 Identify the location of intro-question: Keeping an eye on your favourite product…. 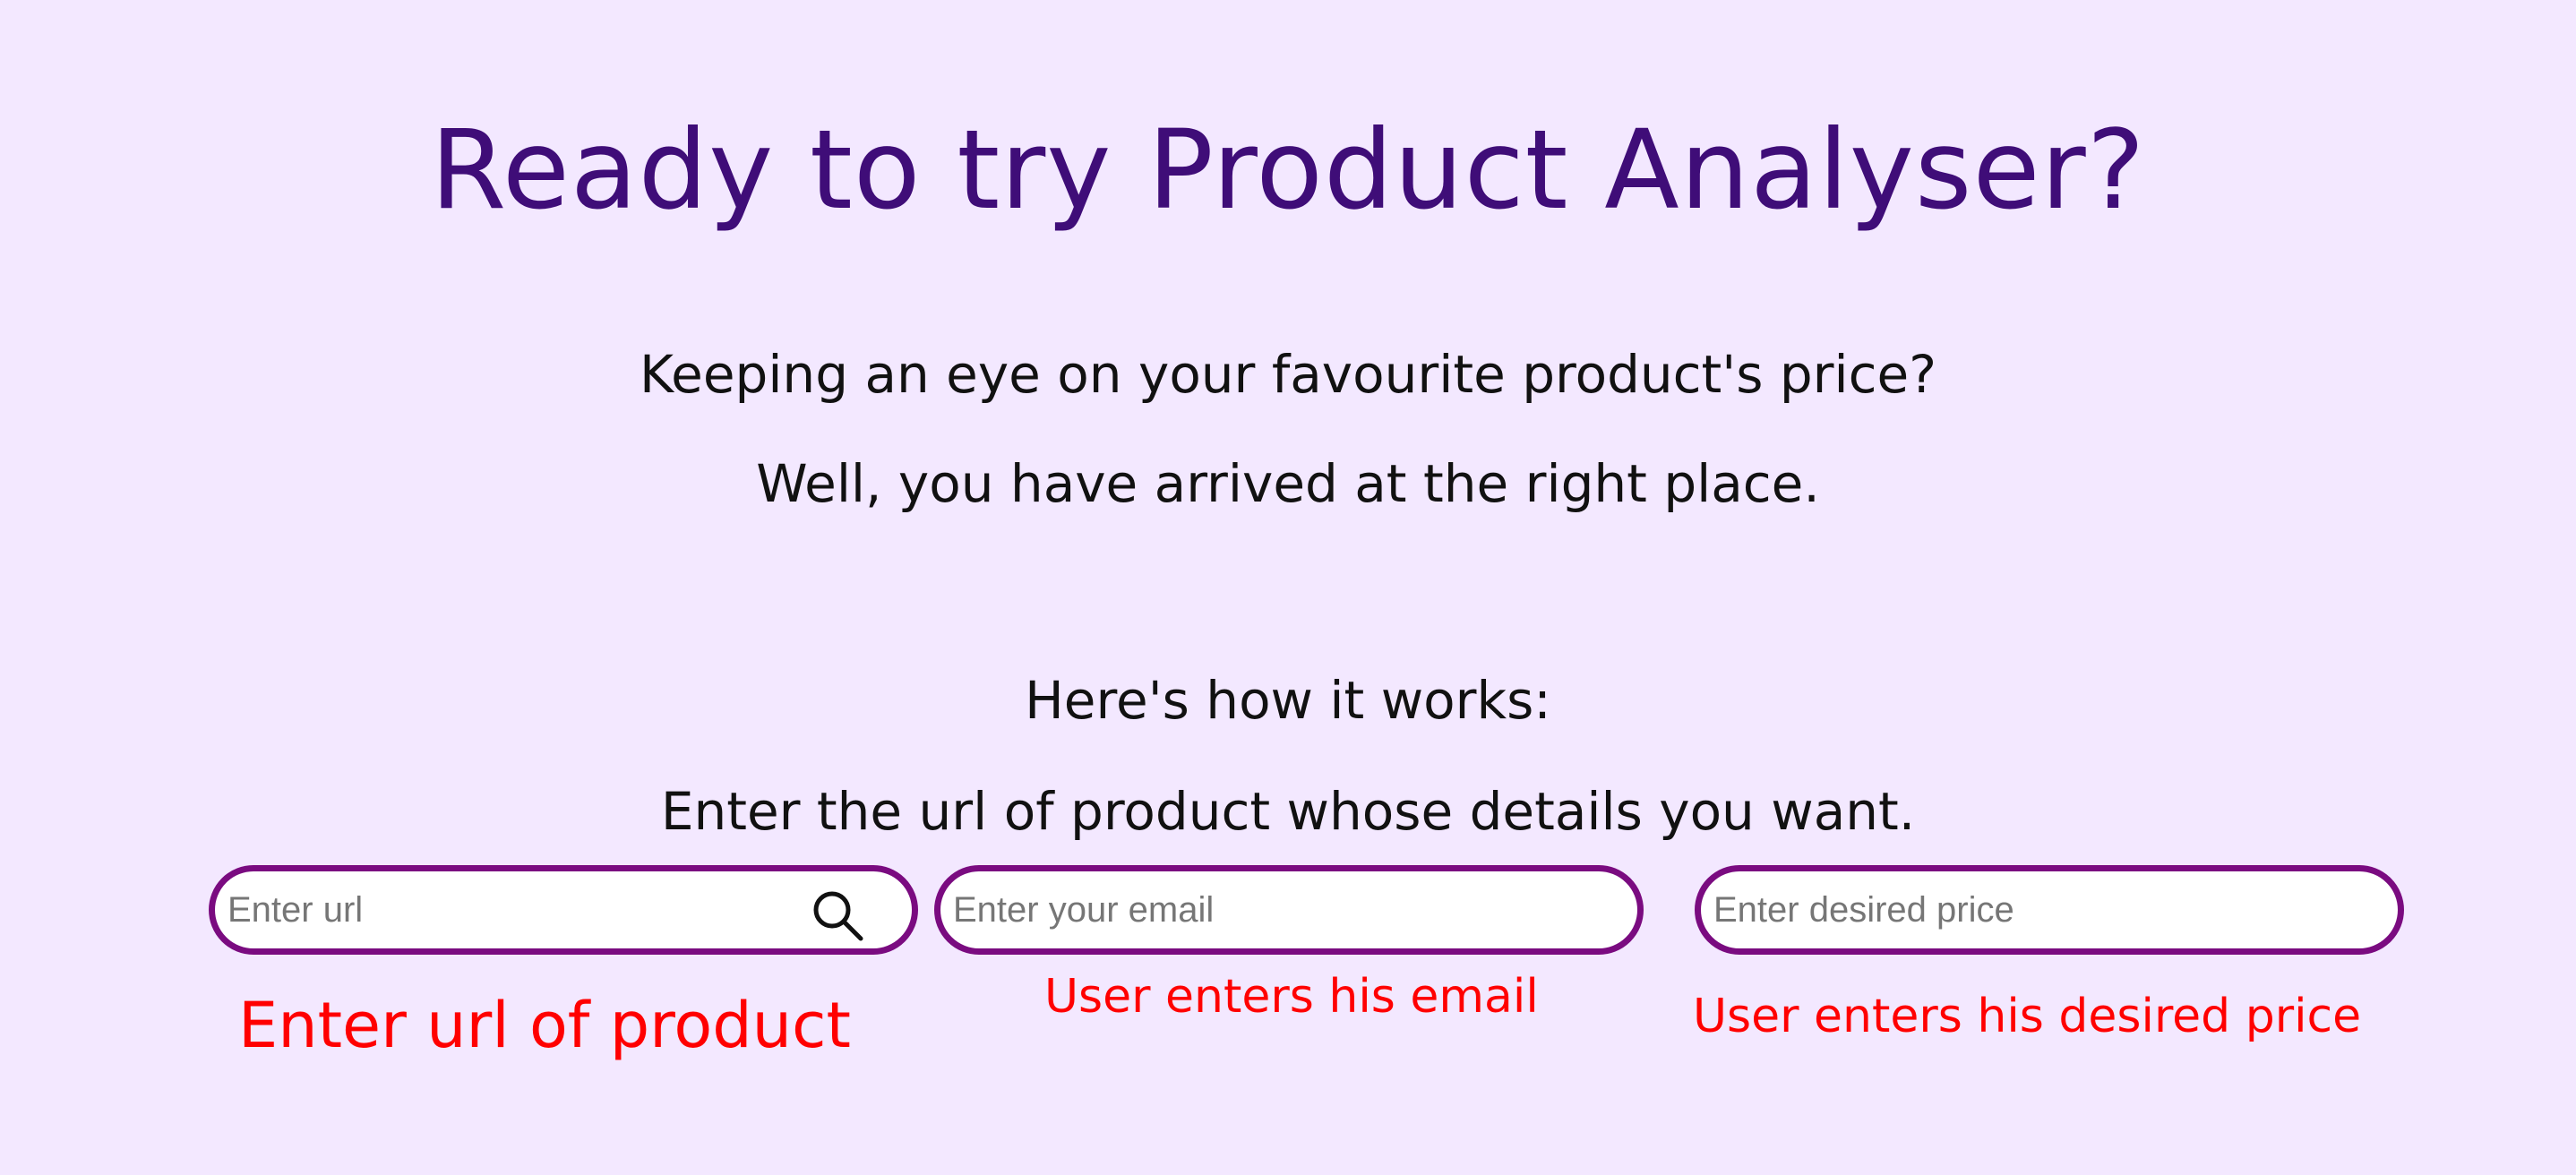
(1288, 374).